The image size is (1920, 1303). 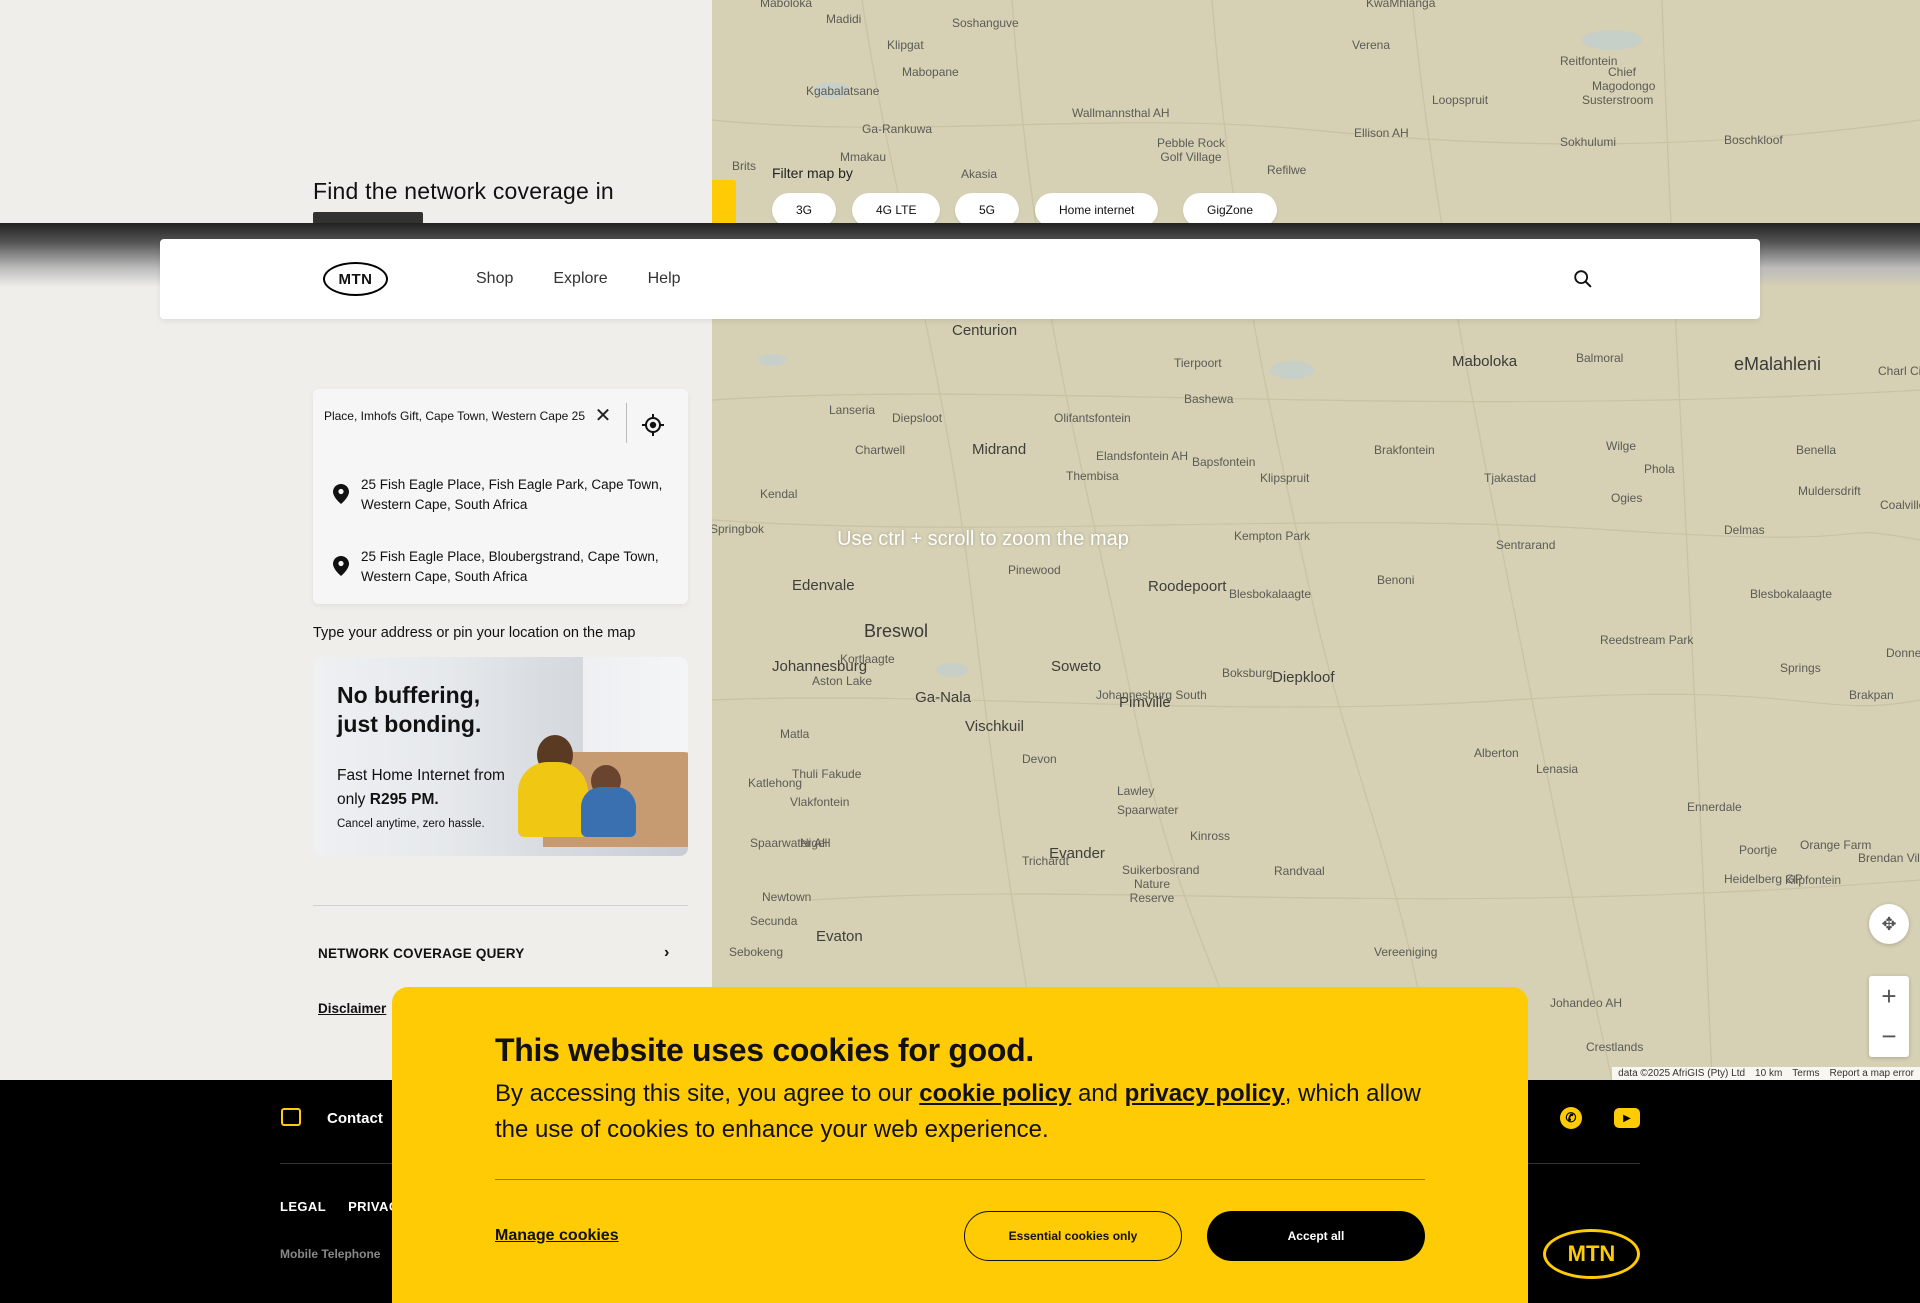 I want to click on map-label: Springs, so click(x=1800, y=668).